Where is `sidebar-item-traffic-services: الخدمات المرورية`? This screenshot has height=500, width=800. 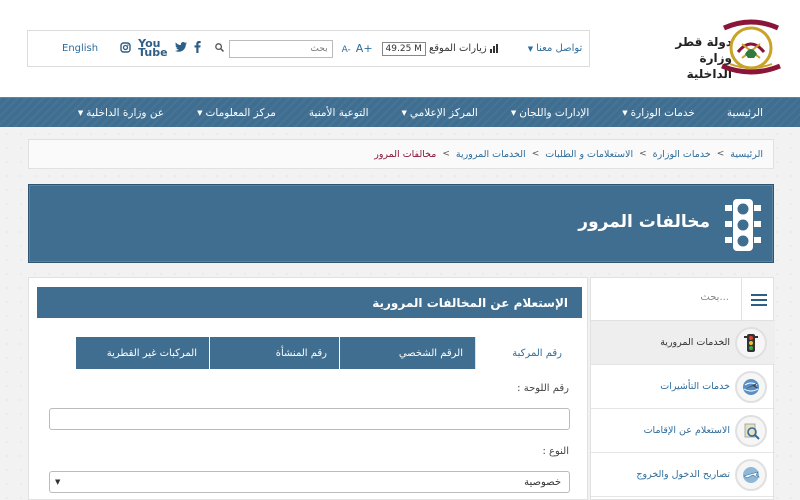 sidebar-item-traffic-services: الخدمات المرورية is located at coordinates (683, 343).